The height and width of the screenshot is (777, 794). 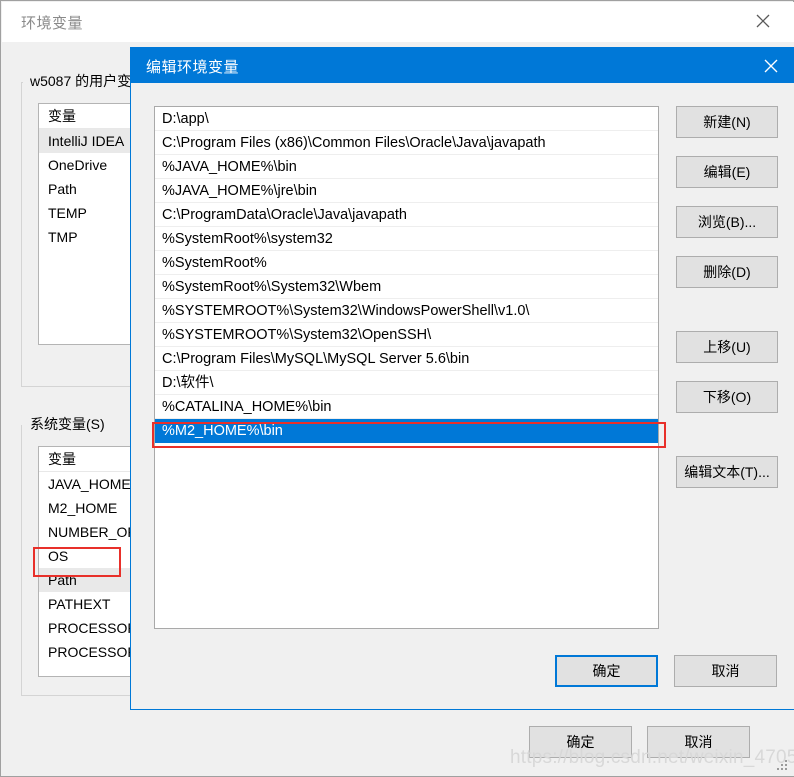 What do you see at coordinates (698, 742) in the screenshot?
I see `outer-cancel-button: 取消` at bounding box center [698, 742].